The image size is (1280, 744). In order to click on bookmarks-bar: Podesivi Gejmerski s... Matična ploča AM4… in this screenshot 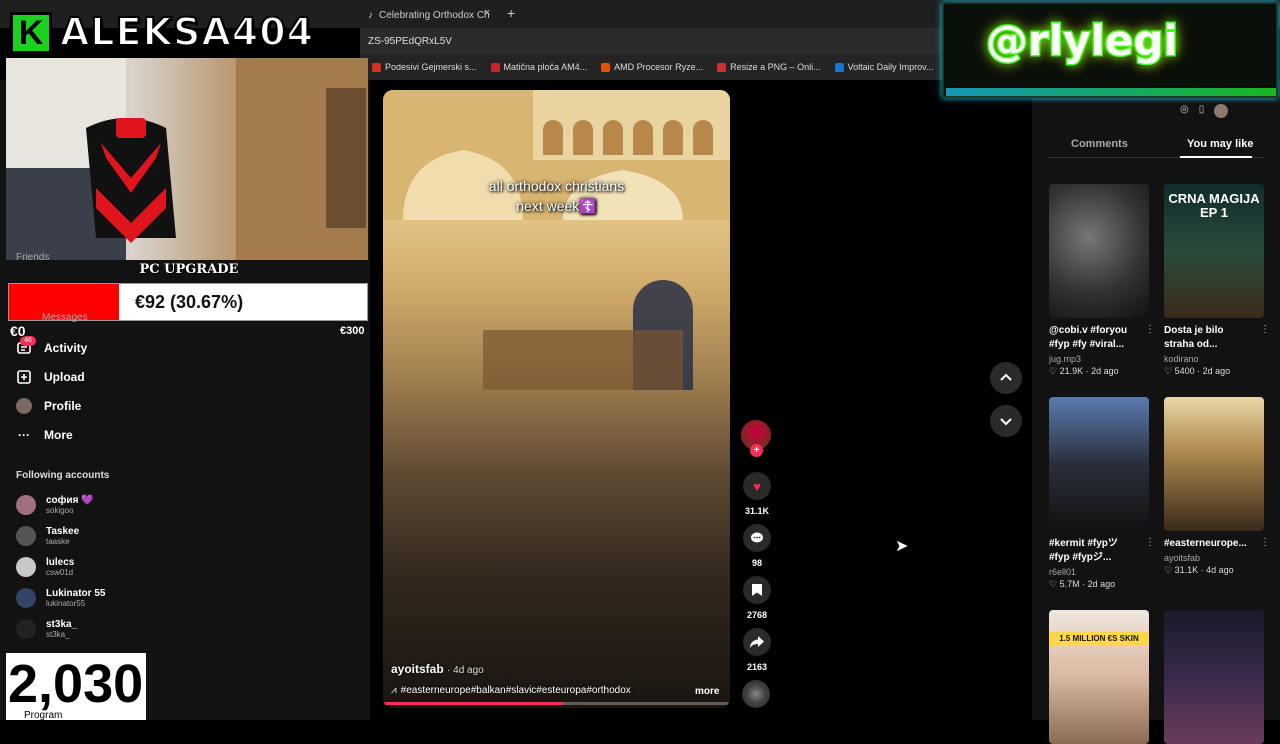, I will do `click(660, 67)`.